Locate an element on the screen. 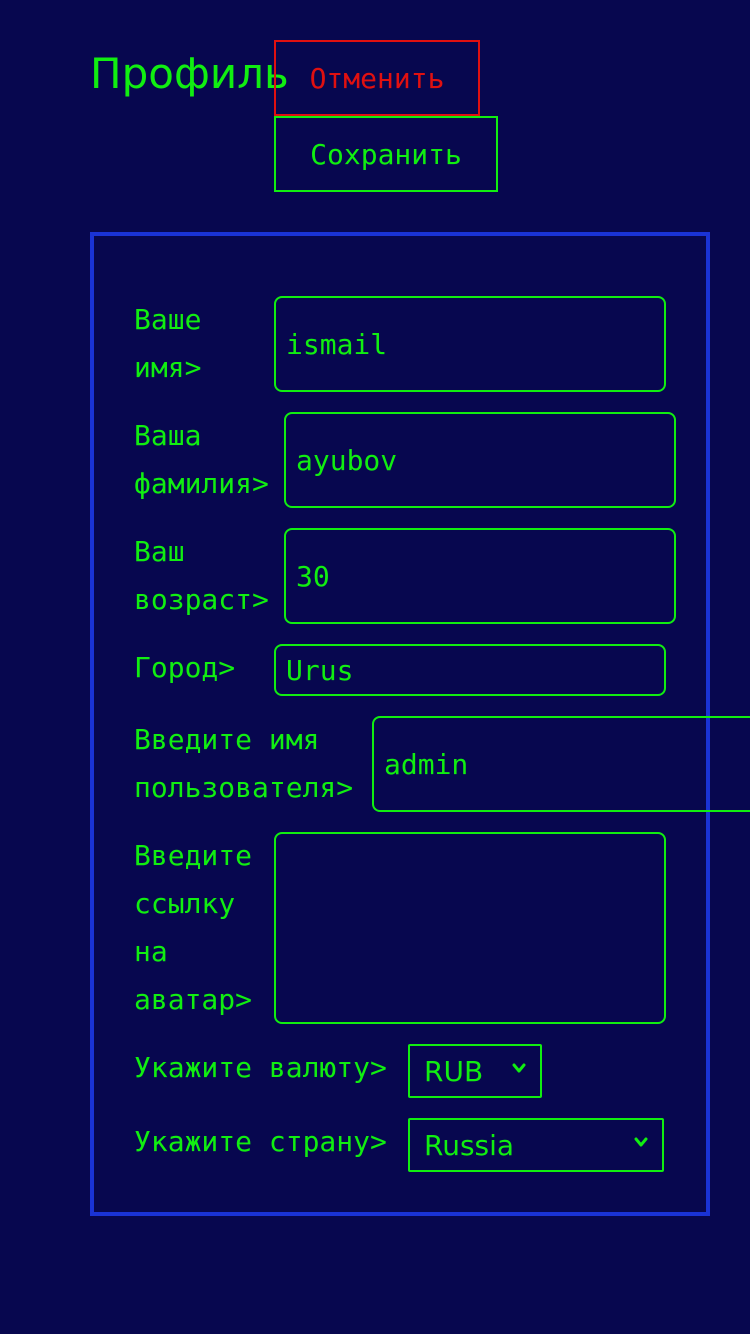 This screenshot has height=1334, width=750. city-input: Urus is located at coordinates (470, 670).